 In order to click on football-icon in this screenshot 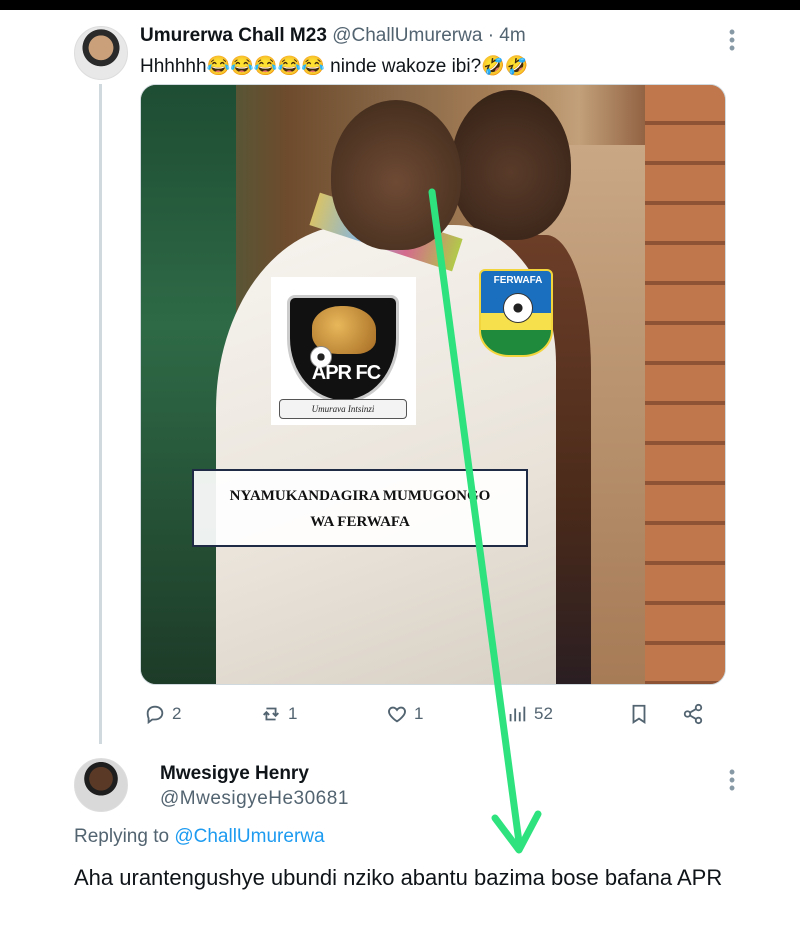, I will do `click(518, 308)`.